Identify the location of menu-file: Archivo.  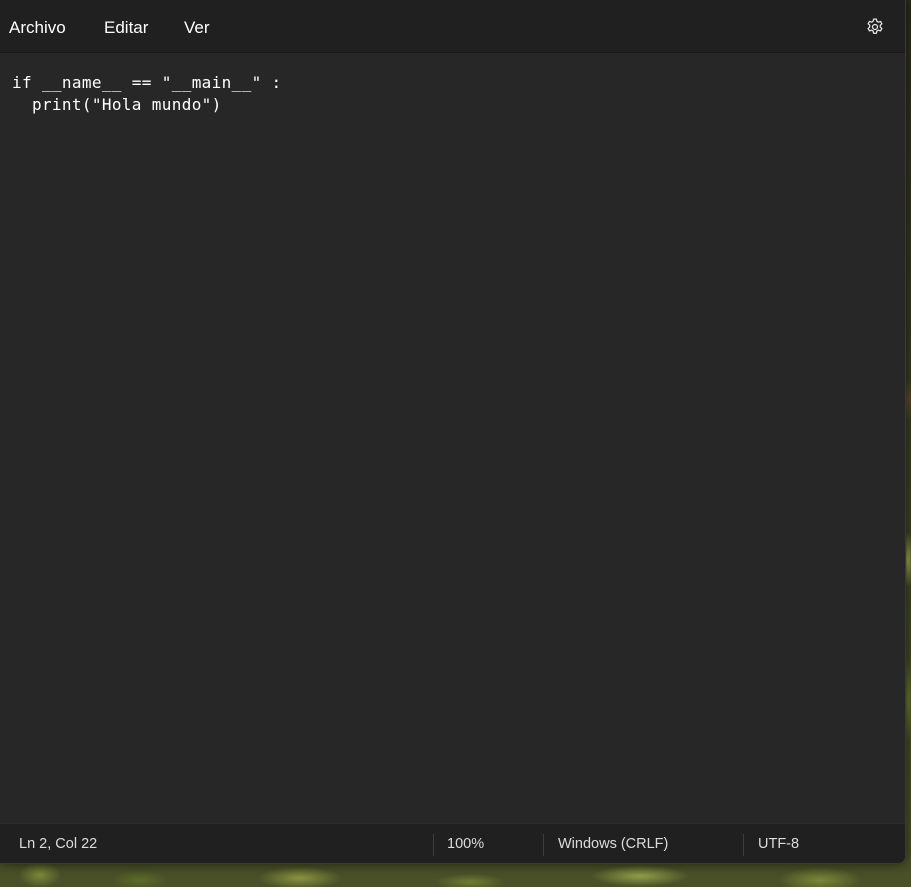
(37, 28).